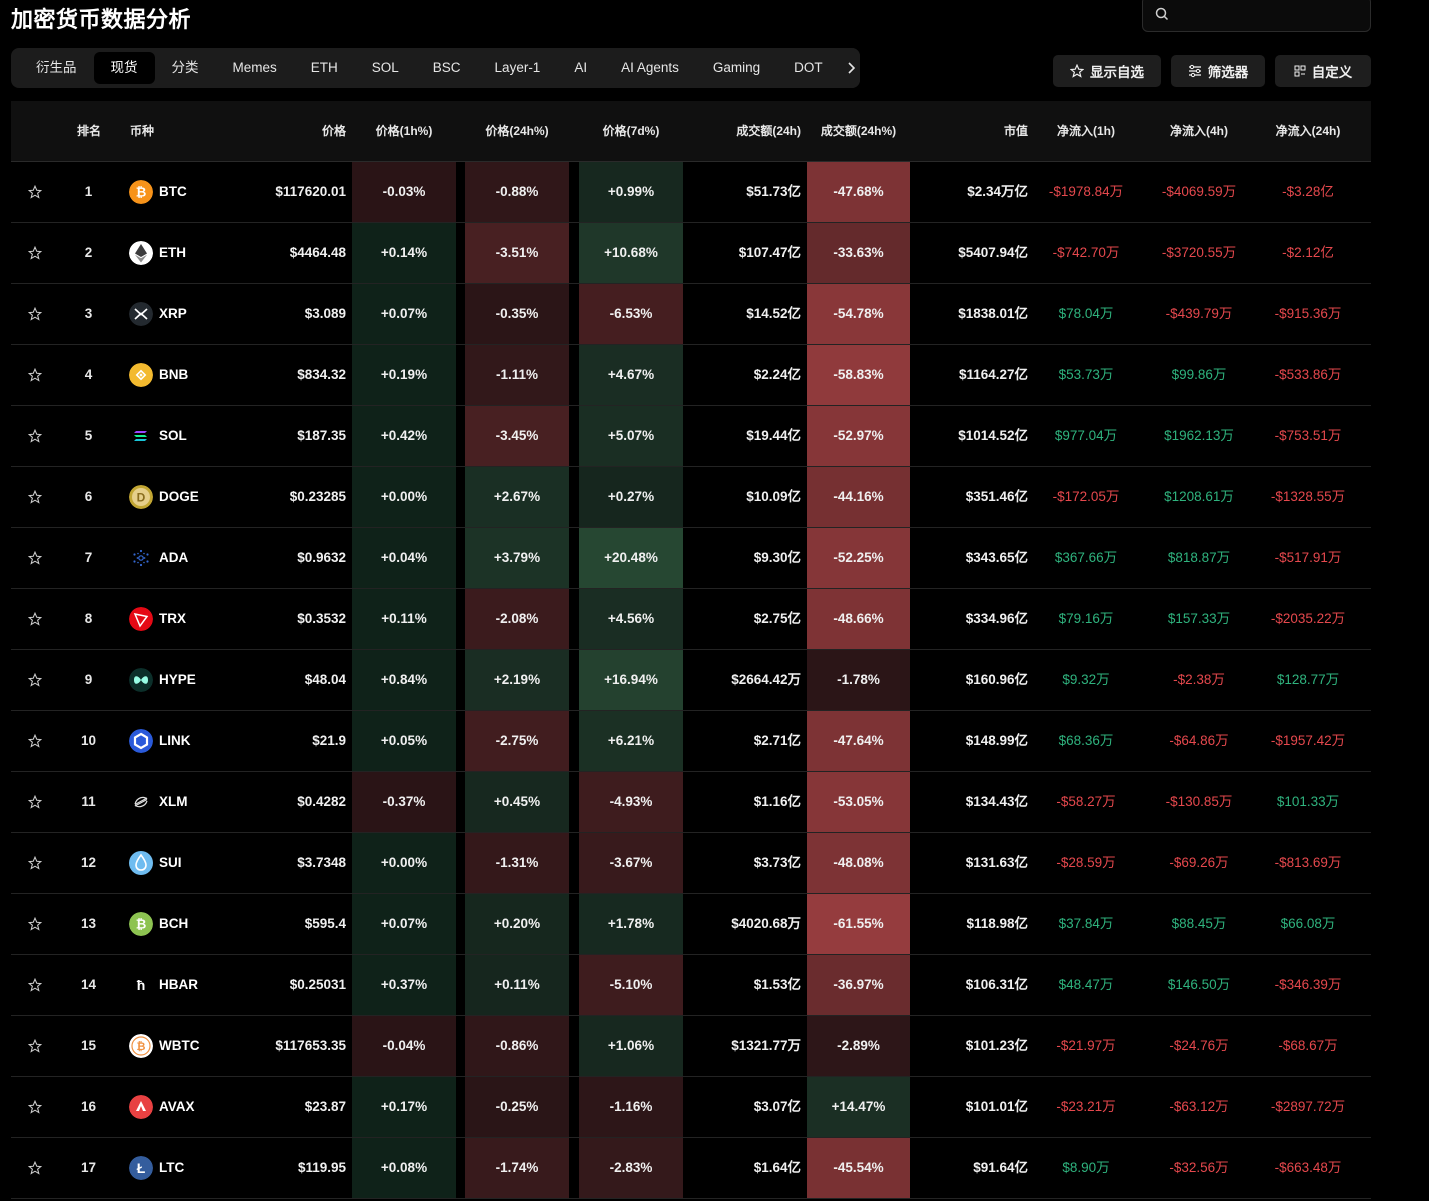 Image resolution: width=1429 pixels, height=1201 pixels. Describe the element at coordinates (385, 68) in the screenshot. I see `tab-sol: SOL` at that location.